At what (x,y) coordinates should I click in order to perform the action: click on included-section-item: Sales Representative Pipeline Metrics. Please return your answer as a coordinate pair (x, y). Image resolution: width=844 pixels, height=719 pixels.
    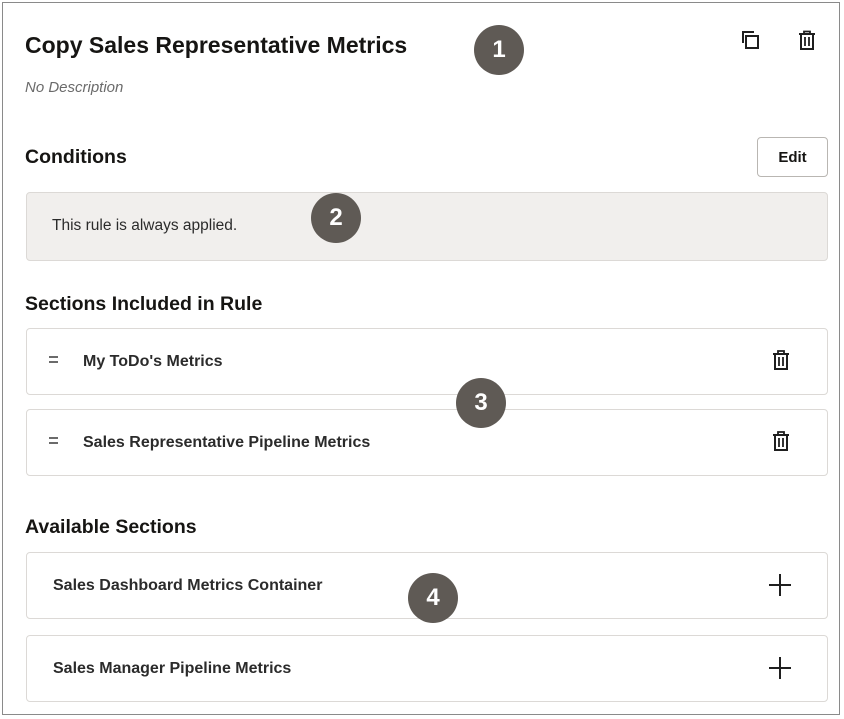
    Looking at the image, I should click on (427, 442).